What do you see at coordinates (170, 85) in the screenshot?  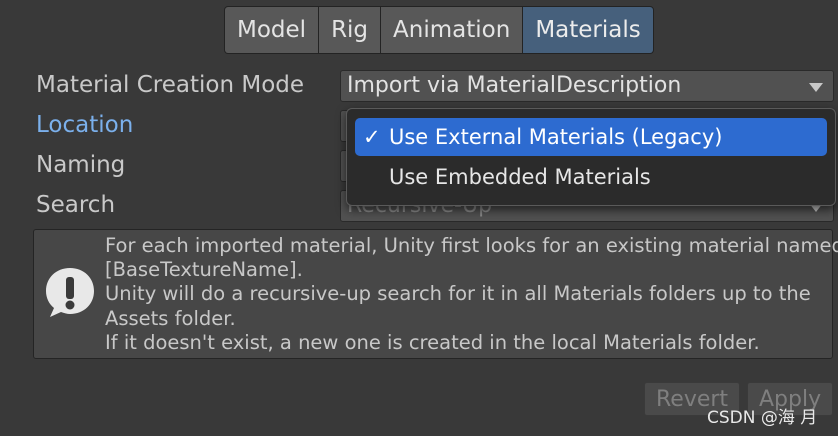 I see `material-creation-mode-label: Material Creation Mode` at bounding box center [170, 85].